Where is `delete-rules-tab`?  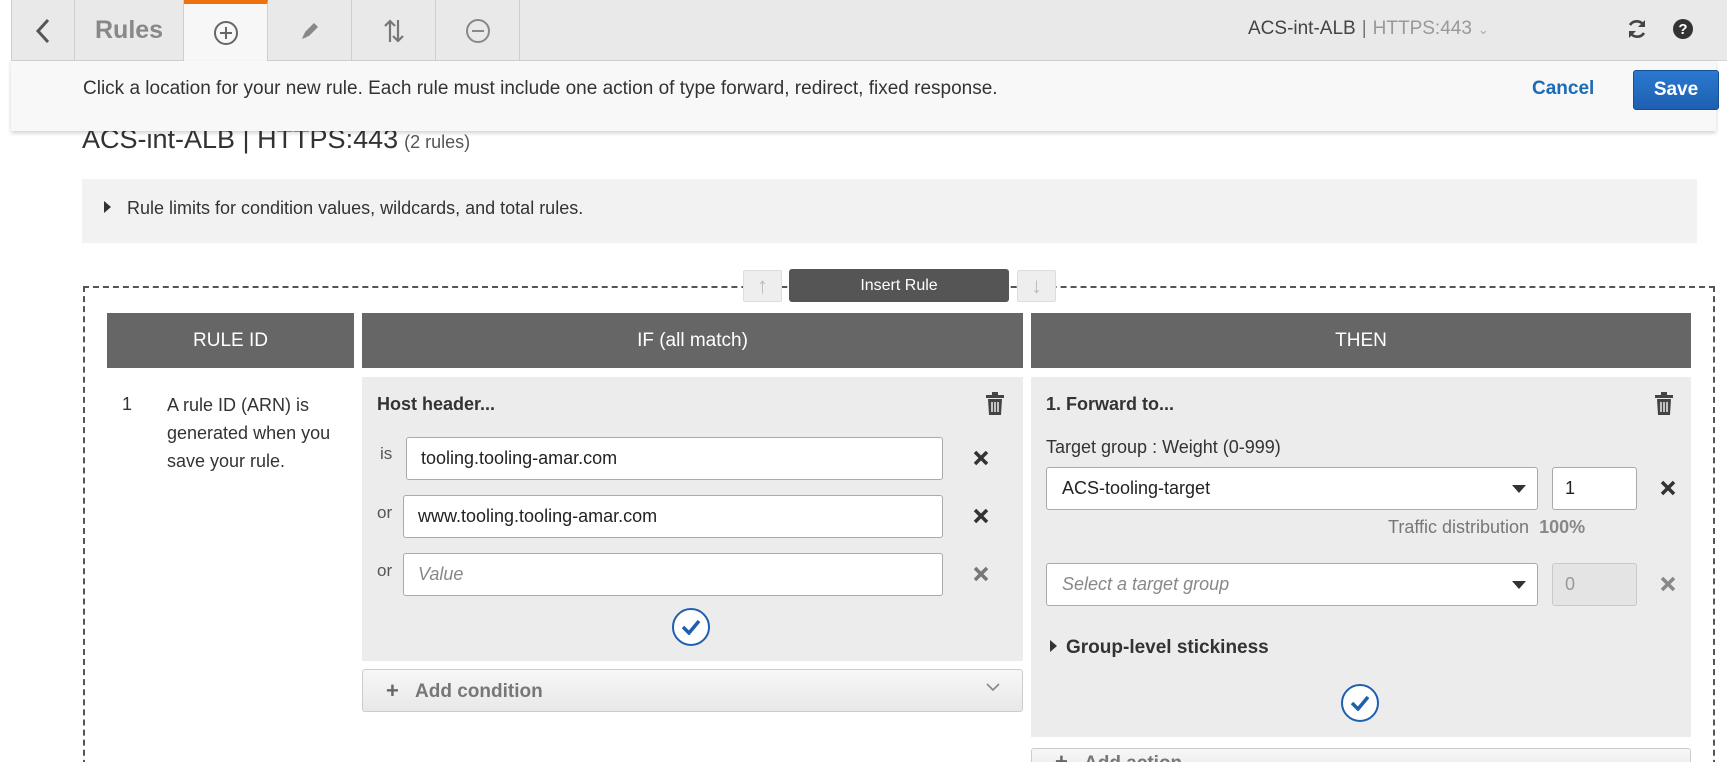
delete-rules-tab is located at coordinates (478, 30).